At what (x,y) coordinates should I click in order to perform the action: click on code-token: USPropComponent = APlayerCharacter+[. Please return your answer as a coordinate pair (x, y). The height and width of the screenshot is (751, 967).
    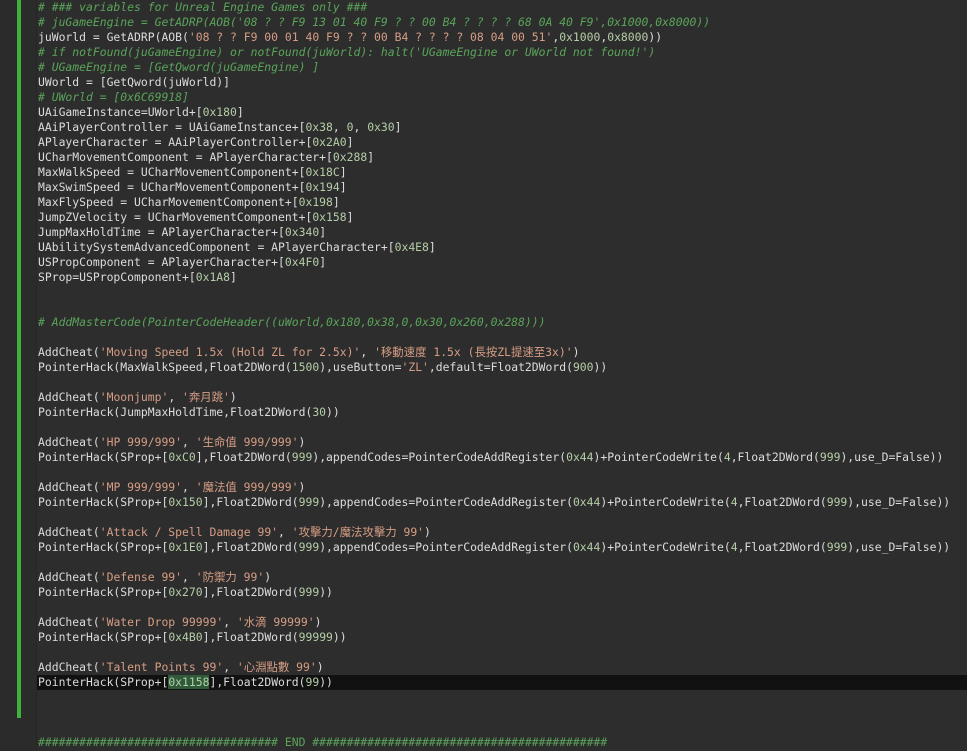
    Looking at the image, I should click on (161, 262).